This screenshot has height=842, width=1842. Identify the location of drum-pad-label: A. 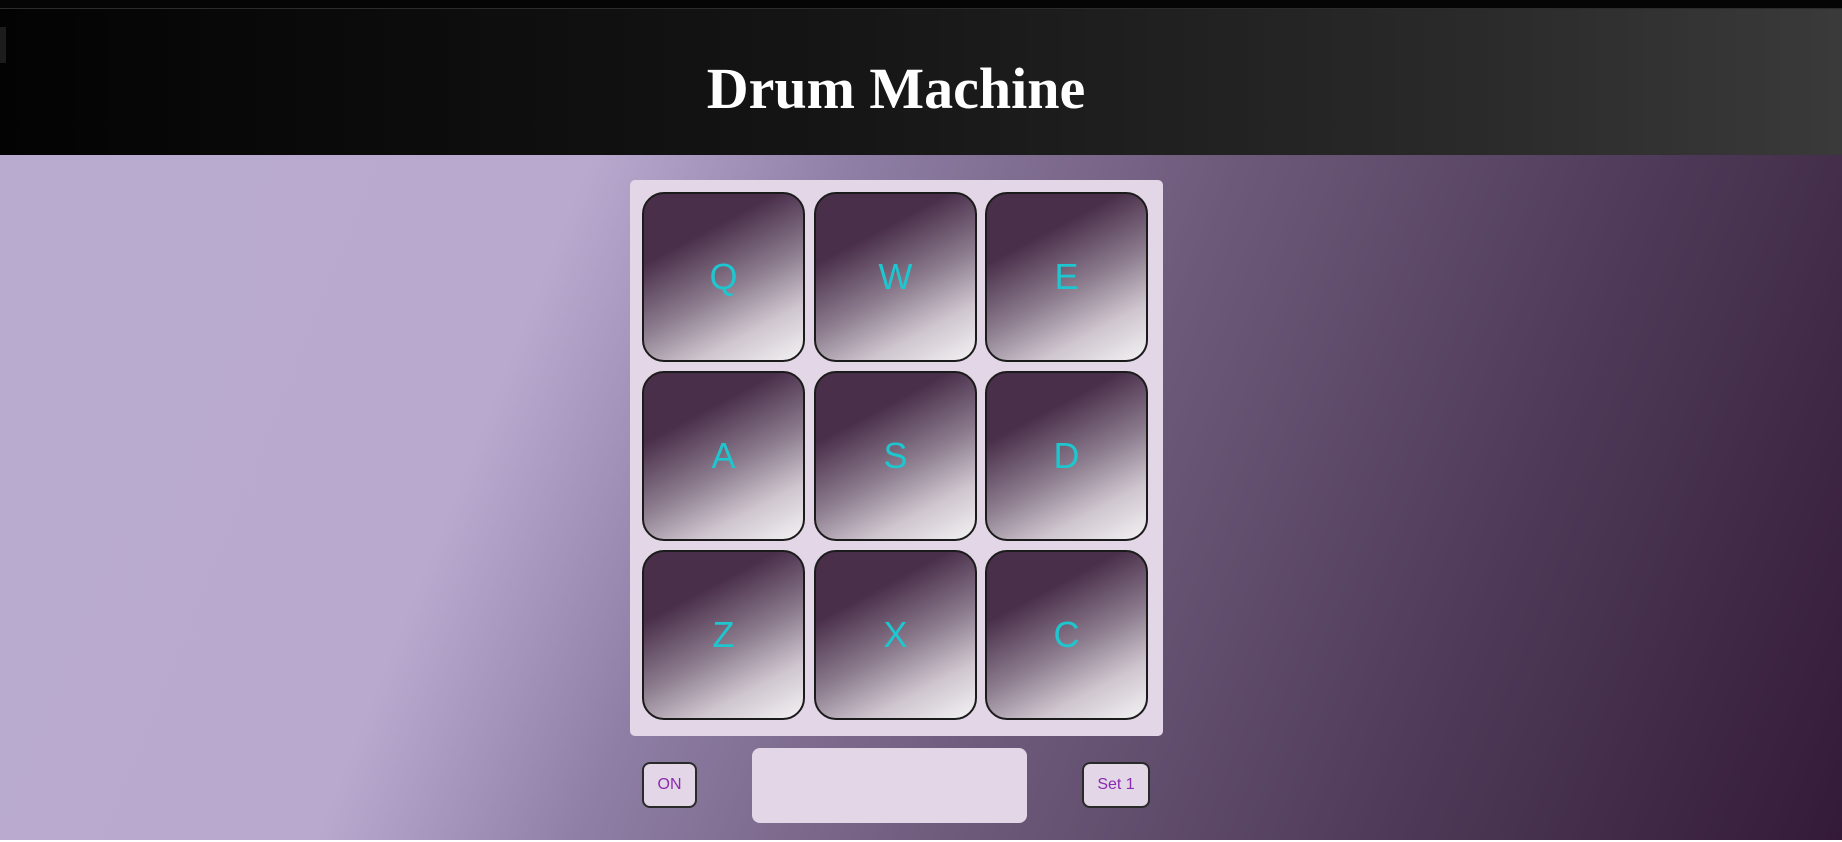
(723, 455).